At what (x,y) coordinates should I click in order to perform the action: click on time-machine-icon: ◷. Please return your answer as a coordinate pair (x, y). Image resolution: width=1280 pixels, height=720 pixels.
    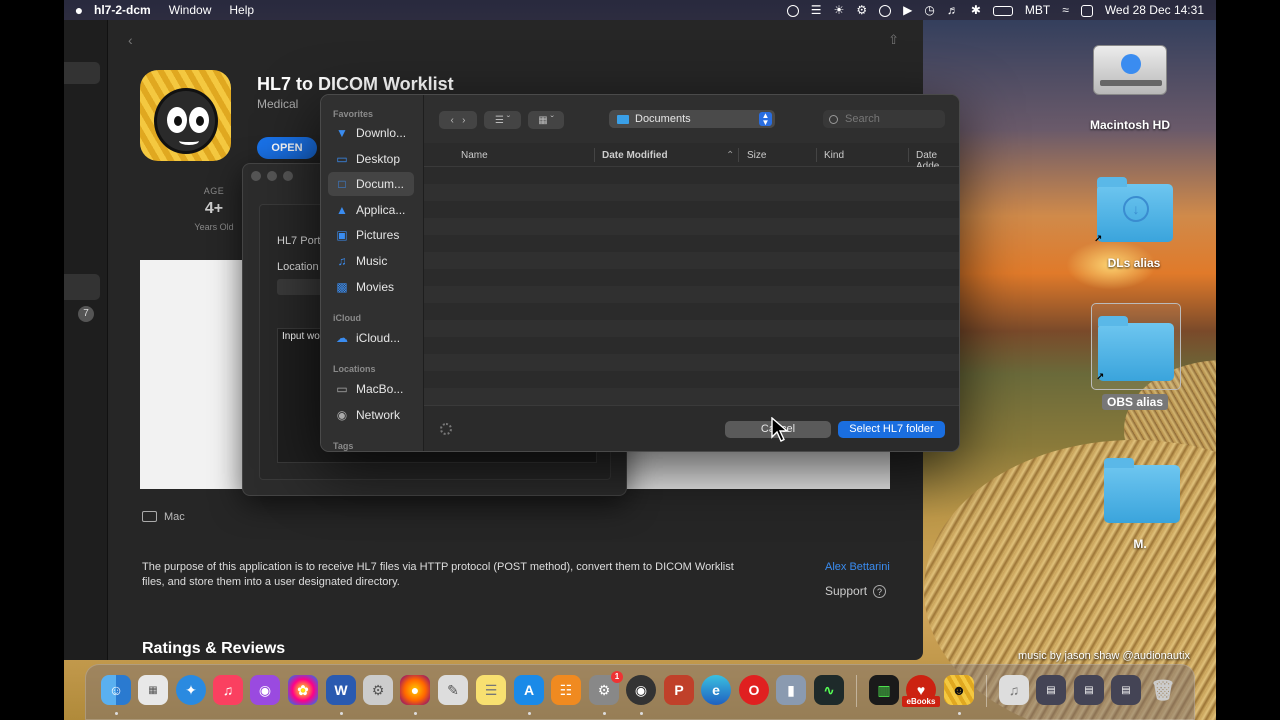
    Looking at the image, I should click on (929, 10).